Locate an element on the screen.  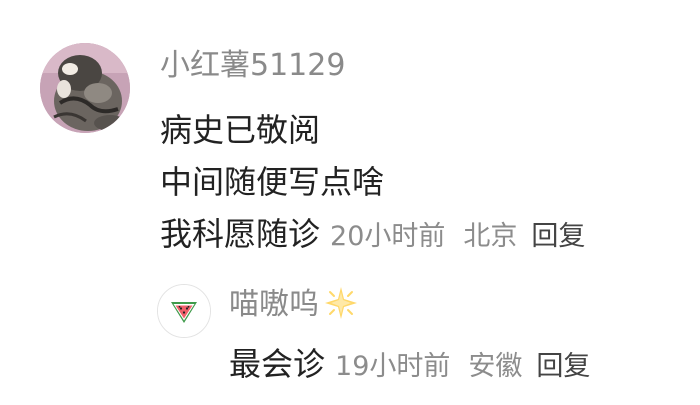
username: 喵嗷呜 is located at coordinates (294, 305).